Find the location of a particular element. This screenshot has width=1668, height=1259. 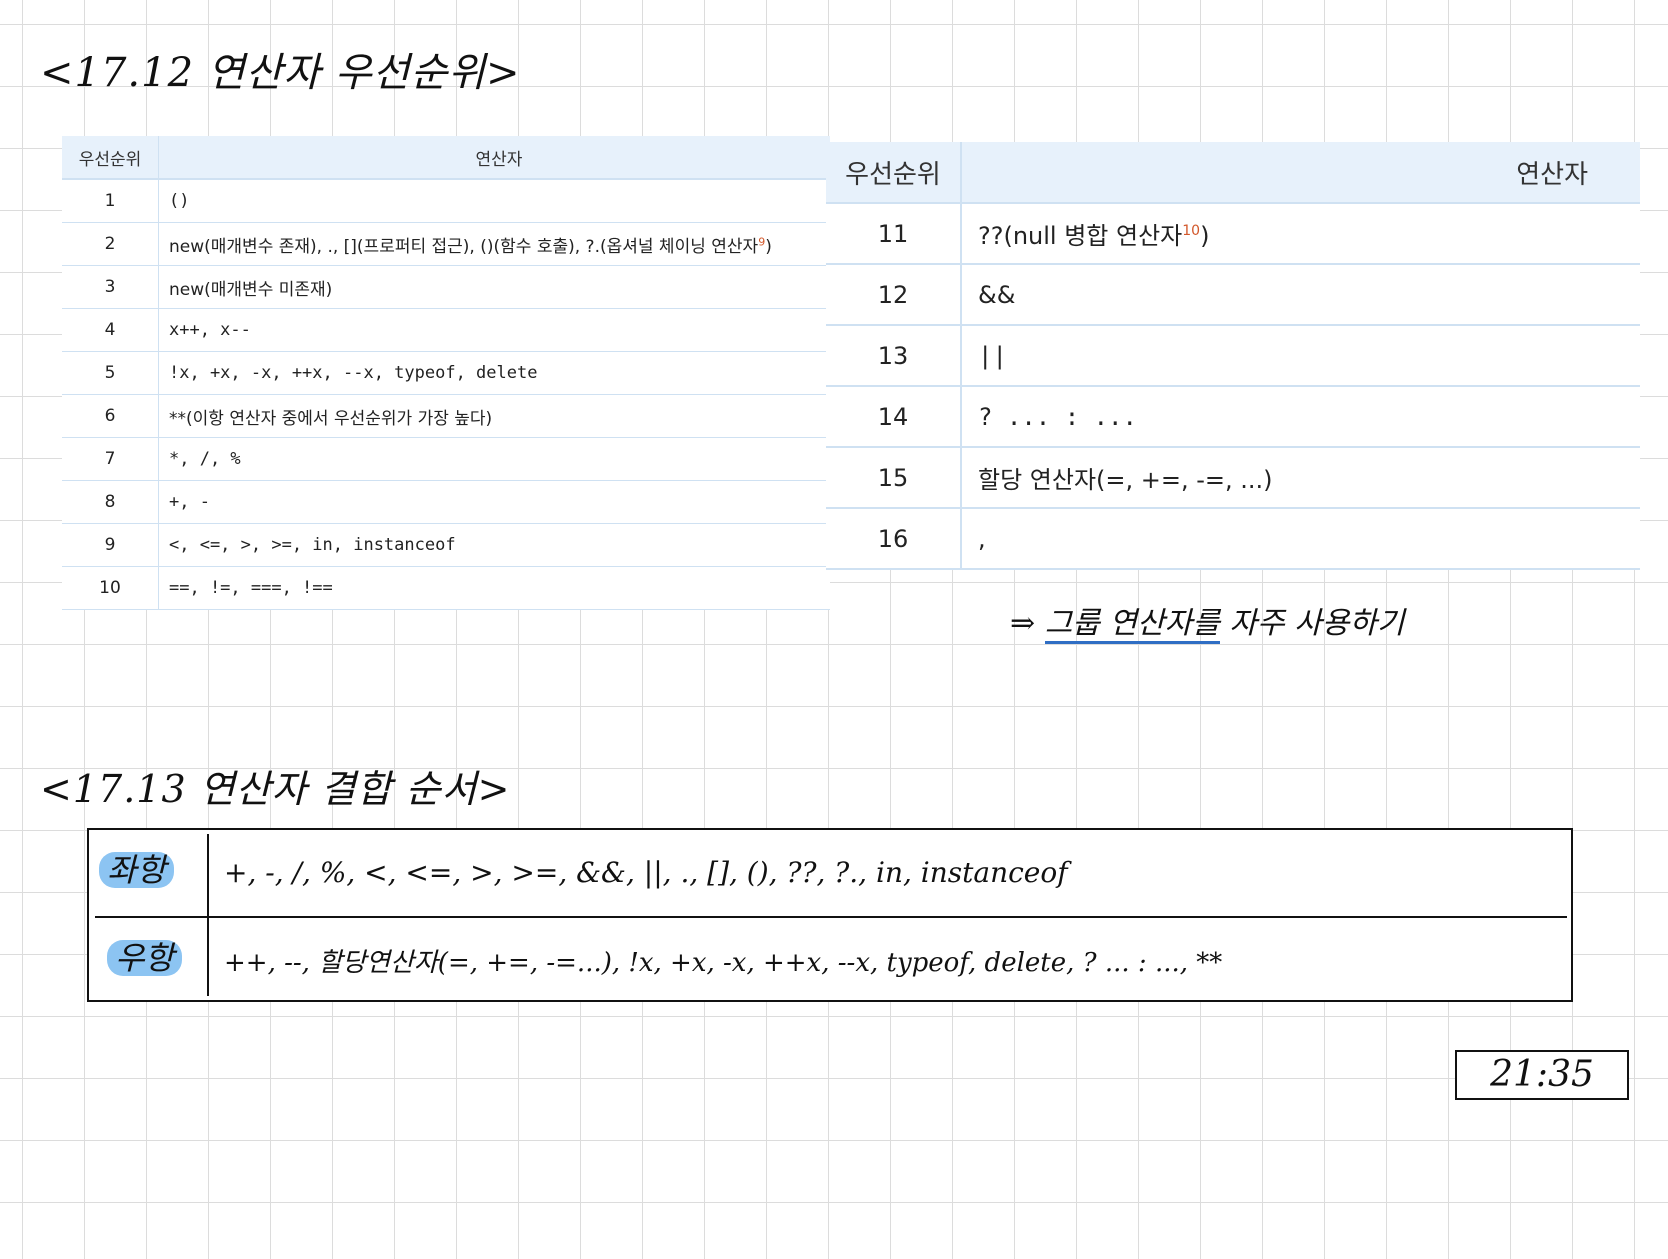

rank-cell: 5 is located at coordinates (110, 373).